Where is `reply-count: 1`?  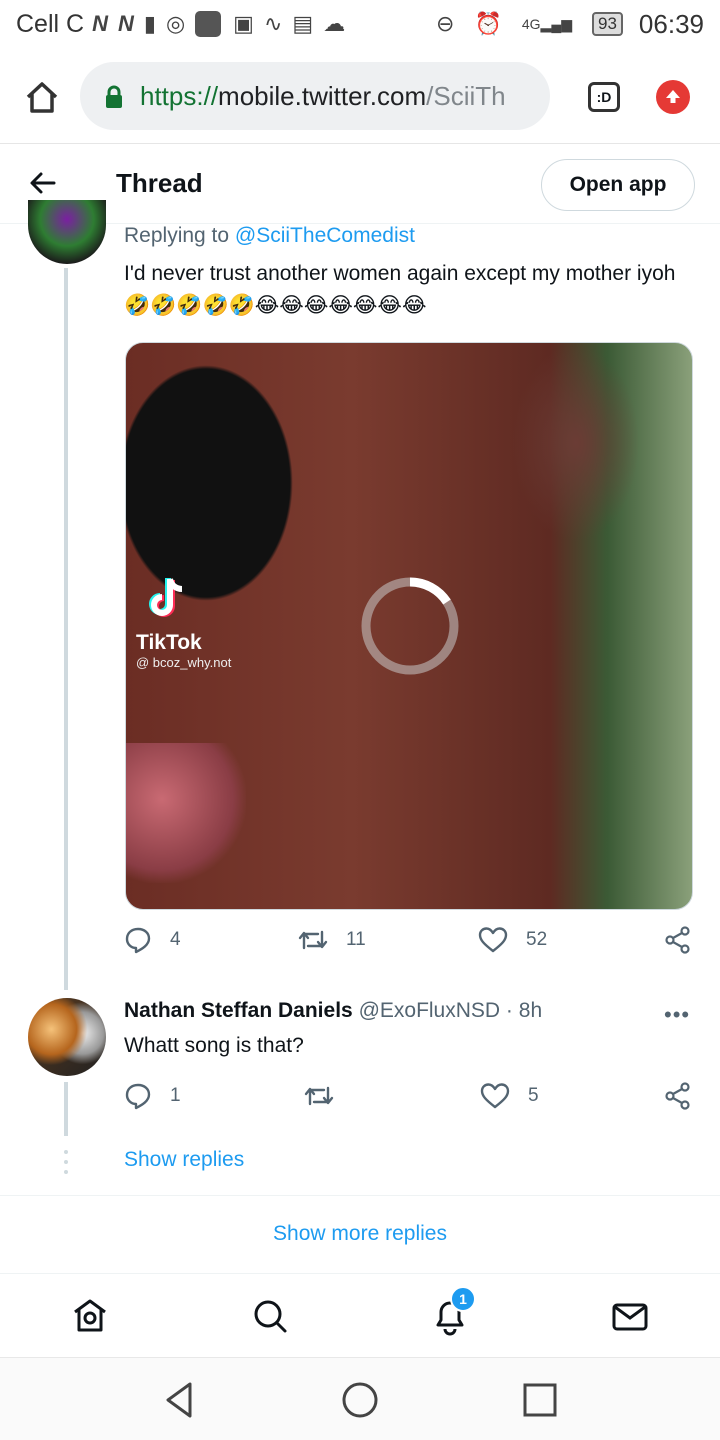 reply-count: 1 is located at coordinates (175, 1095).